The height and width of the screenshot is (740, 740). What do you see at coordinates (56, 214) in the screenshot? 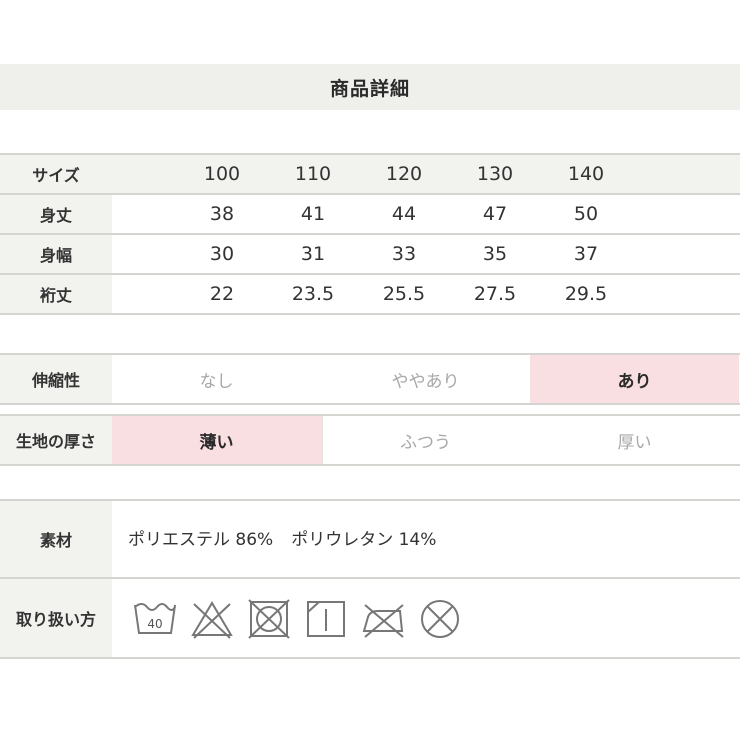
I see `row-label-body-length: 身丈` at bounding box center [56, 214].